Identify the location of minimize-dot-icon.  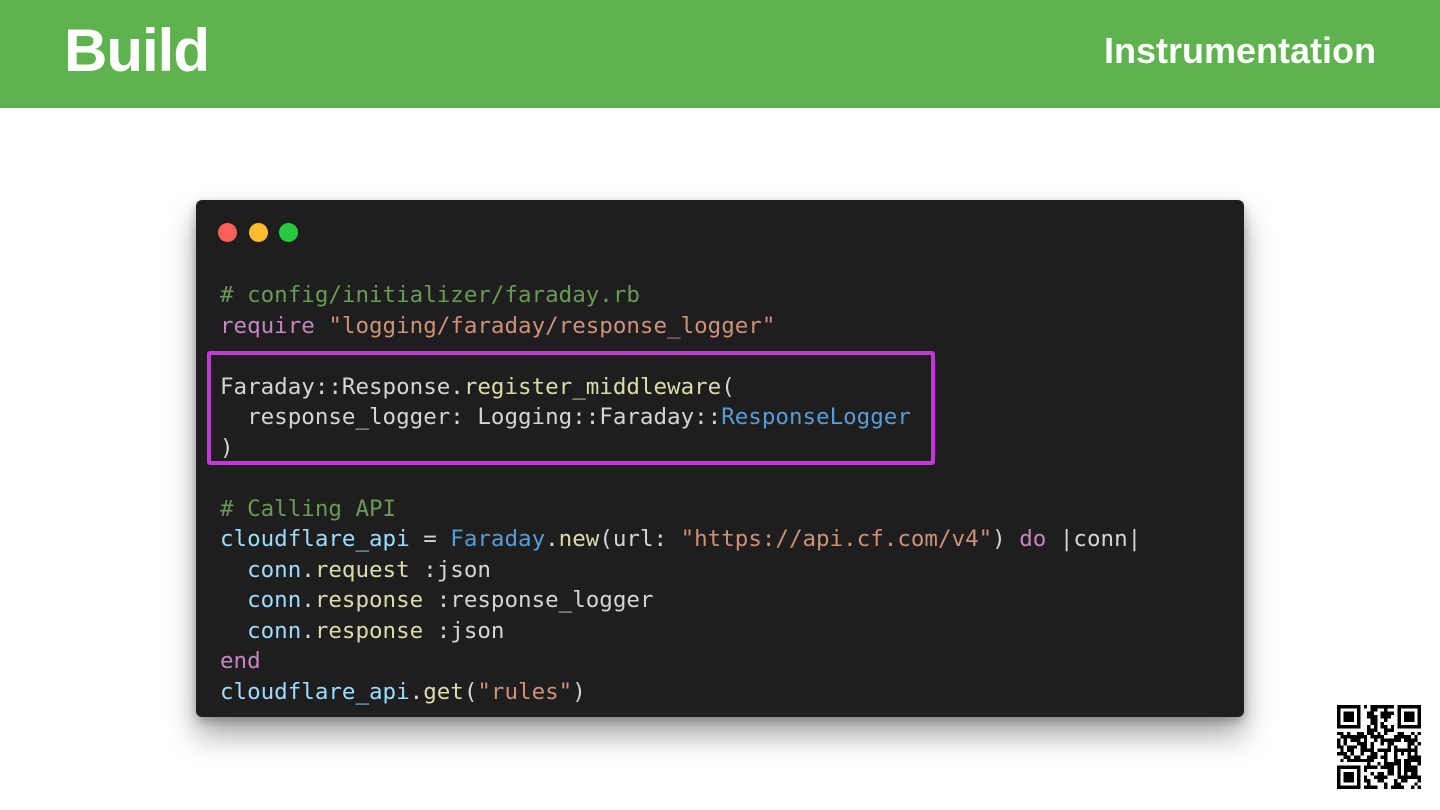
(258, 232).